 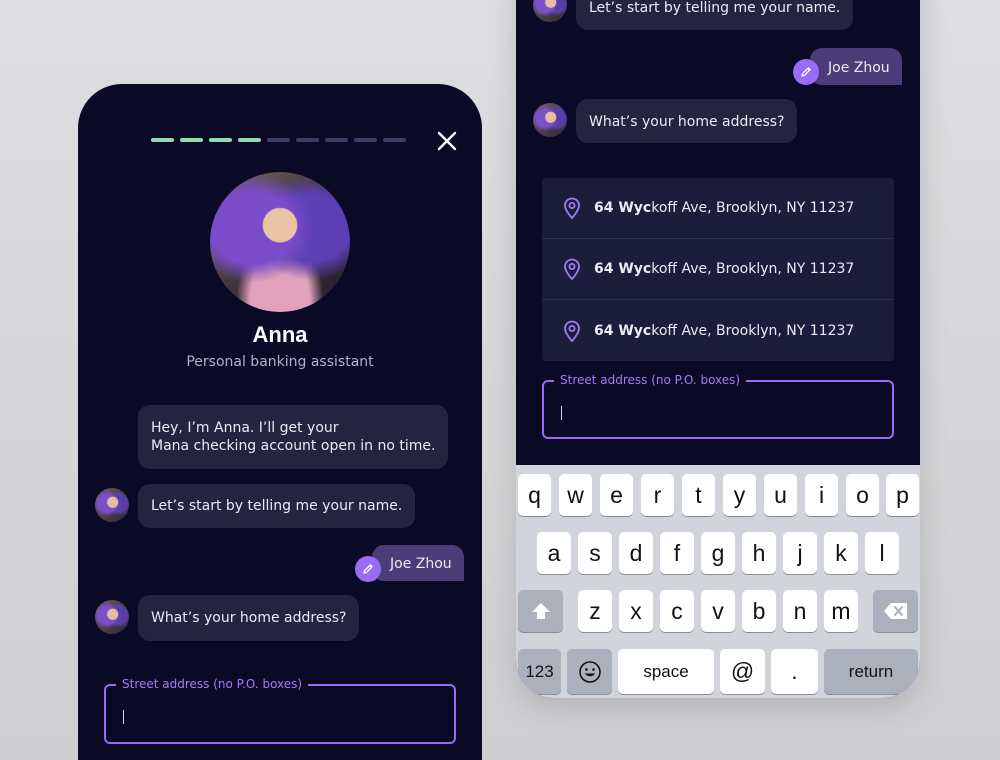 I want to click on key-a: a, so click(x=554, y=553).